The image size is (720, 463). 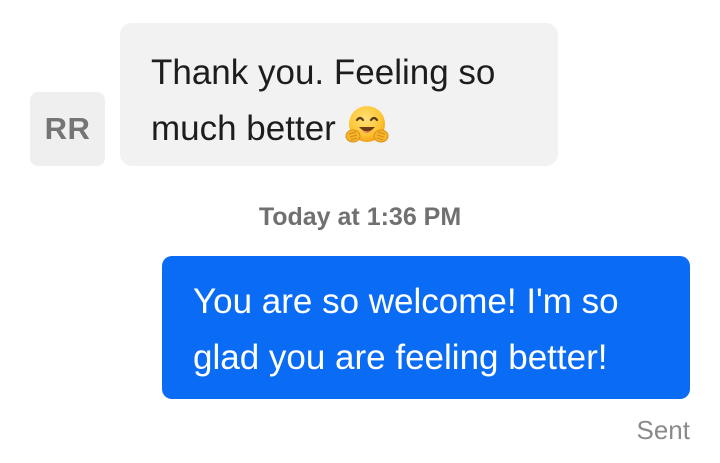 I want to click on avatar: RR, so click(x=67, y=129).